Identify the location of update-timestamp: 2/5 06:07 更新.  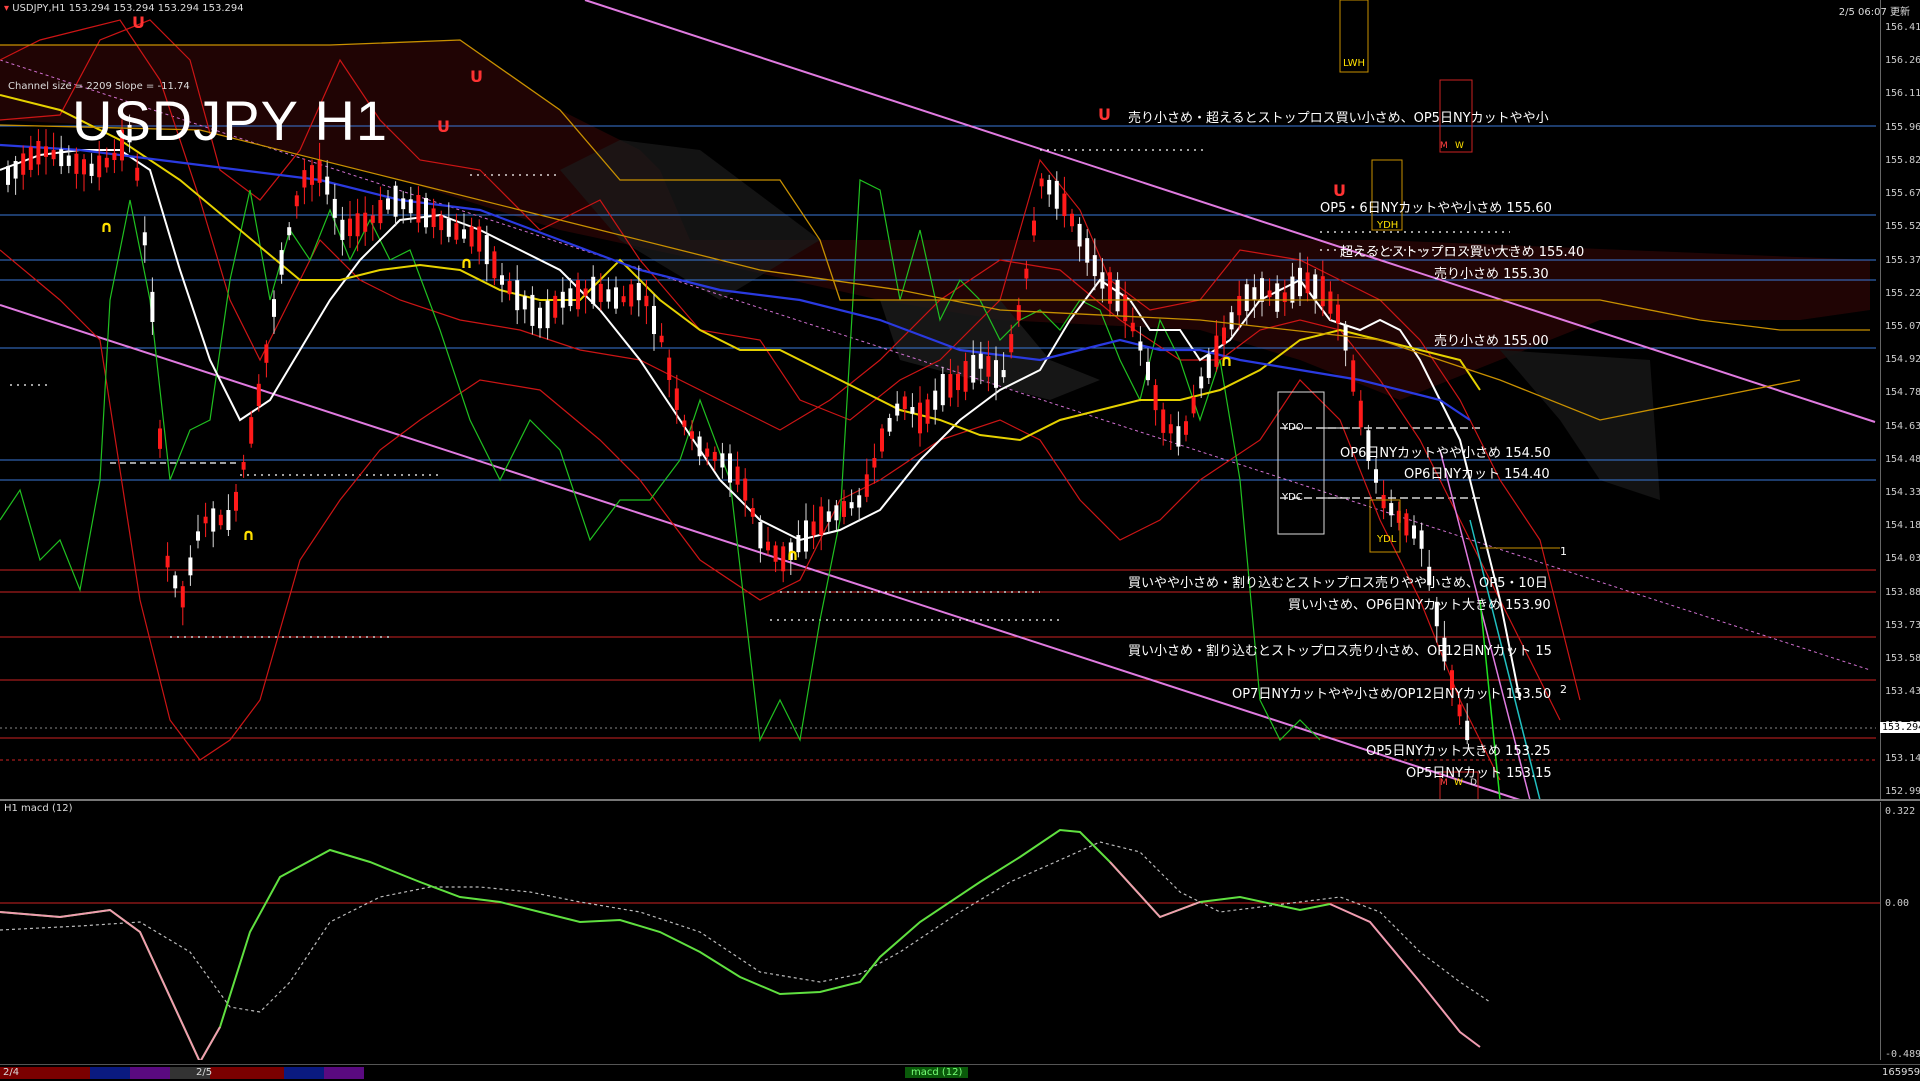
(1874, 12).